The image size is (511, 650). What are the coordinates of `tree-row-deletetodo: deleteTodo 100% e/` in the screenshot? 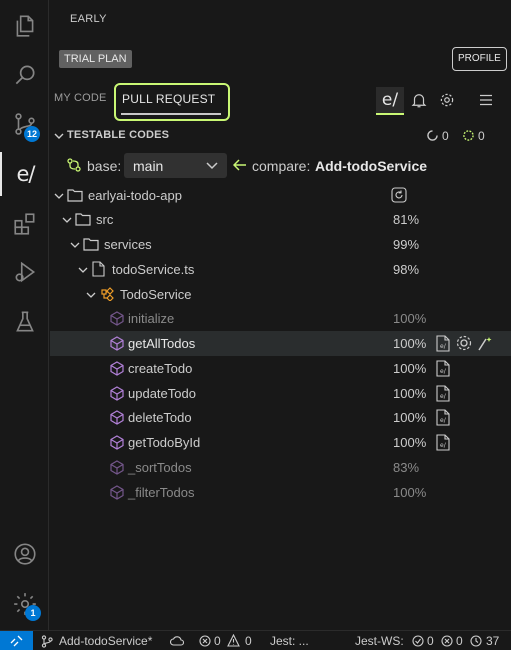 It's located at (280, 417).